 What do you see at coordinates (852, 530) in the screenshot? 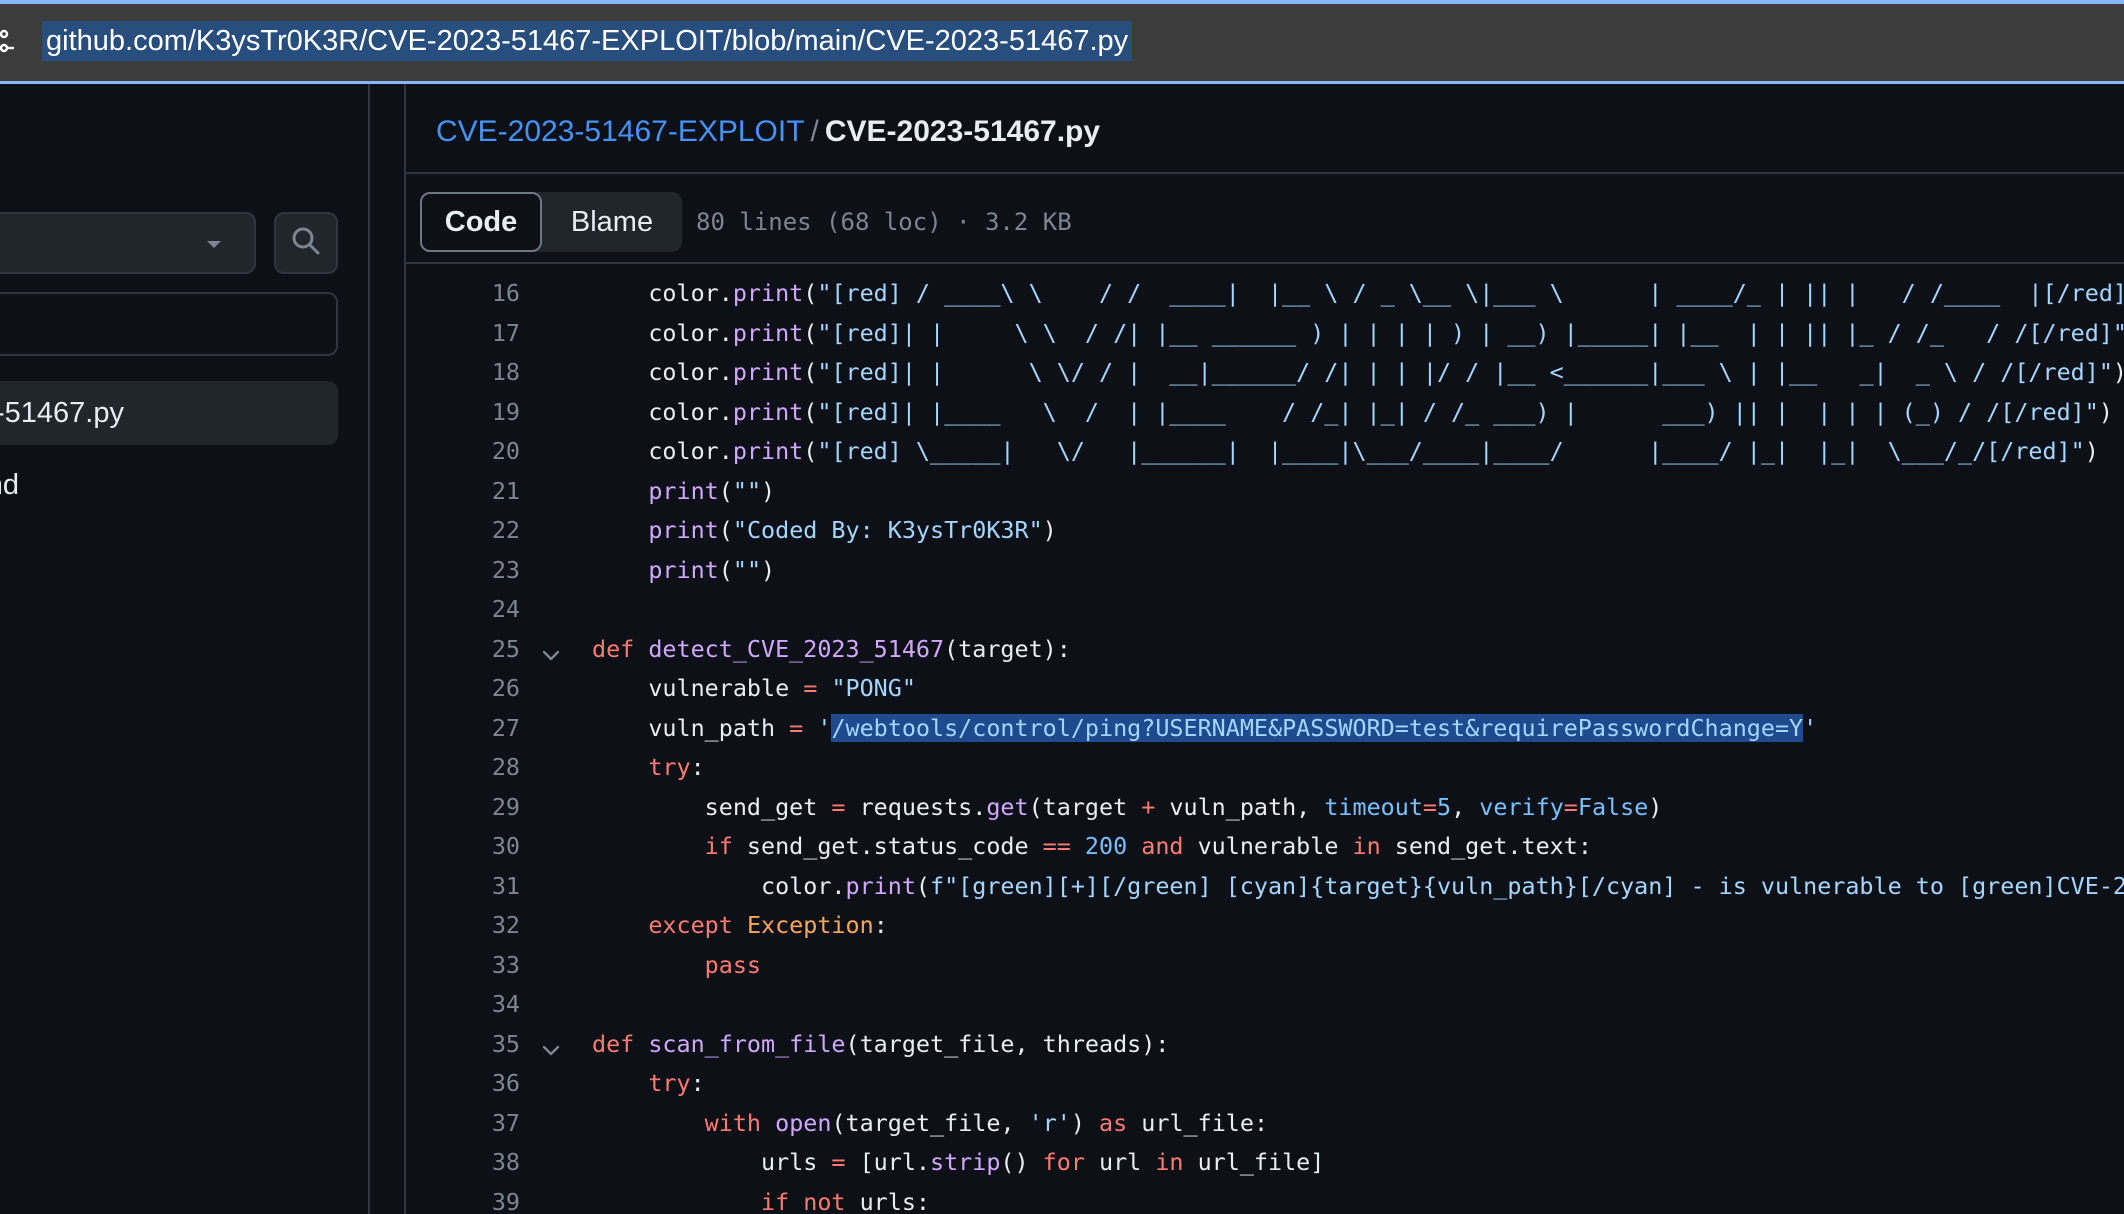
I see `code-text: print("Coded By: K3ysTr0K3R")` at bounding box center [852, 530].